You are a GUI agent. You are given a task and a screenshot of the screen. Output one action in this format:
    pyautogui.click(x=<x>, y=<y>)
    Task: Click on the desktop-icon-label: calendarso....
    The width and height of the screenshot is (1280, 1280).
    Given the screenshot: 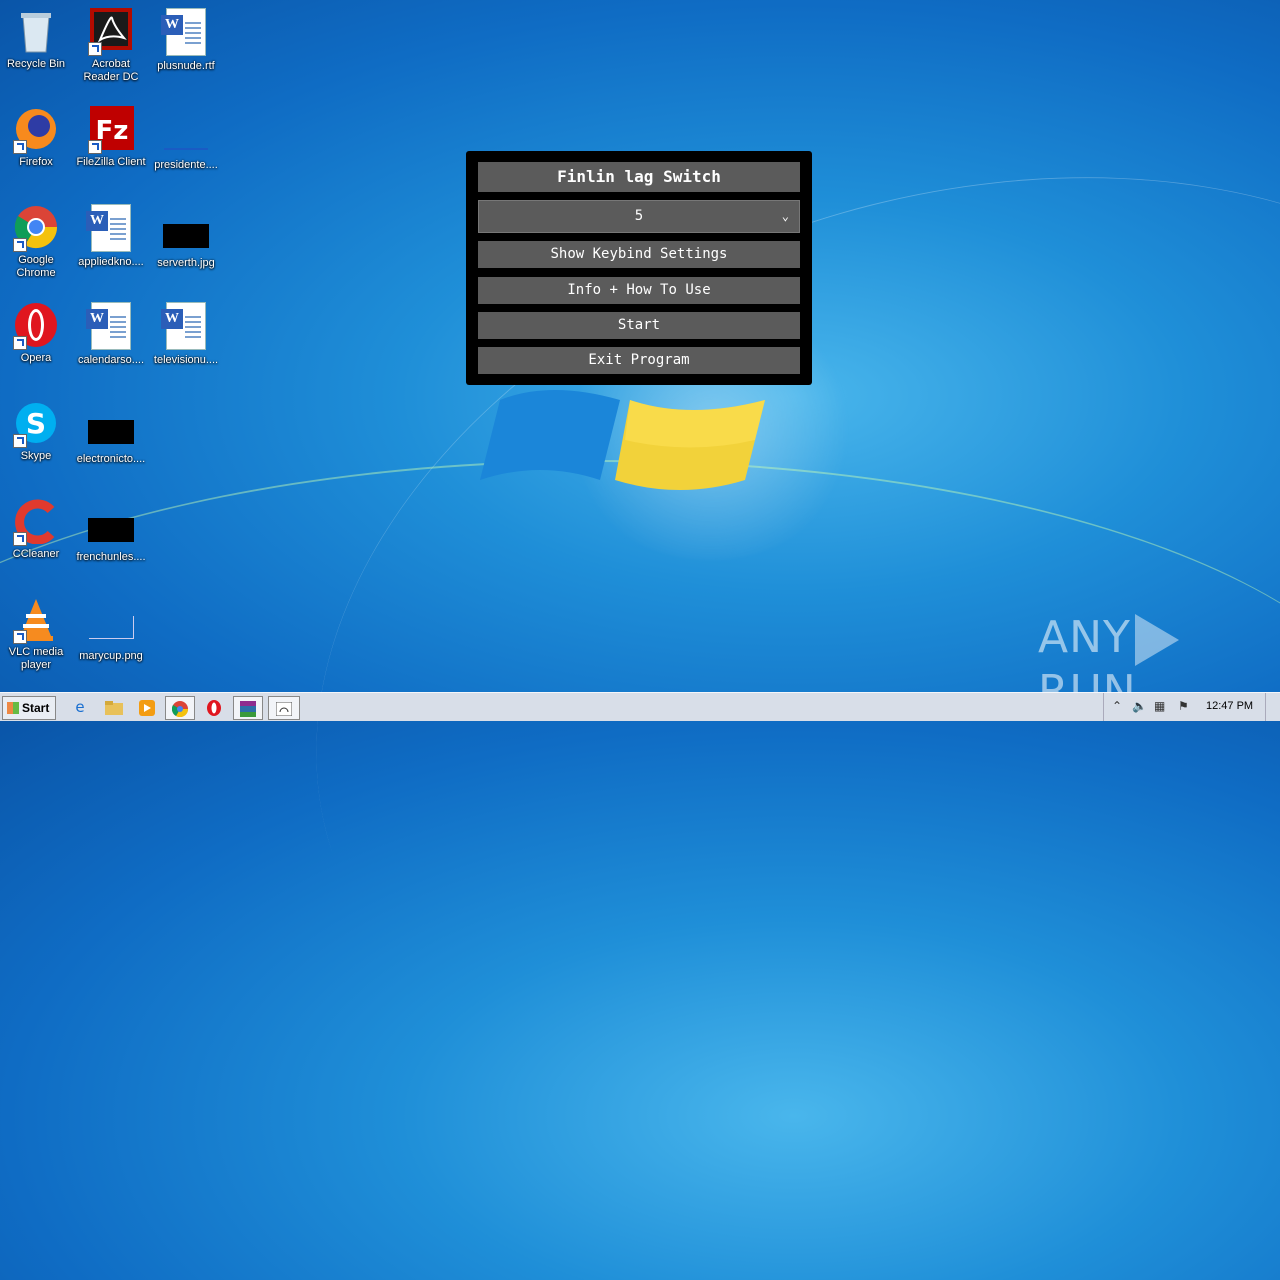 What is the action you would take?
    pyautogui.click(x=111, y=360)
    